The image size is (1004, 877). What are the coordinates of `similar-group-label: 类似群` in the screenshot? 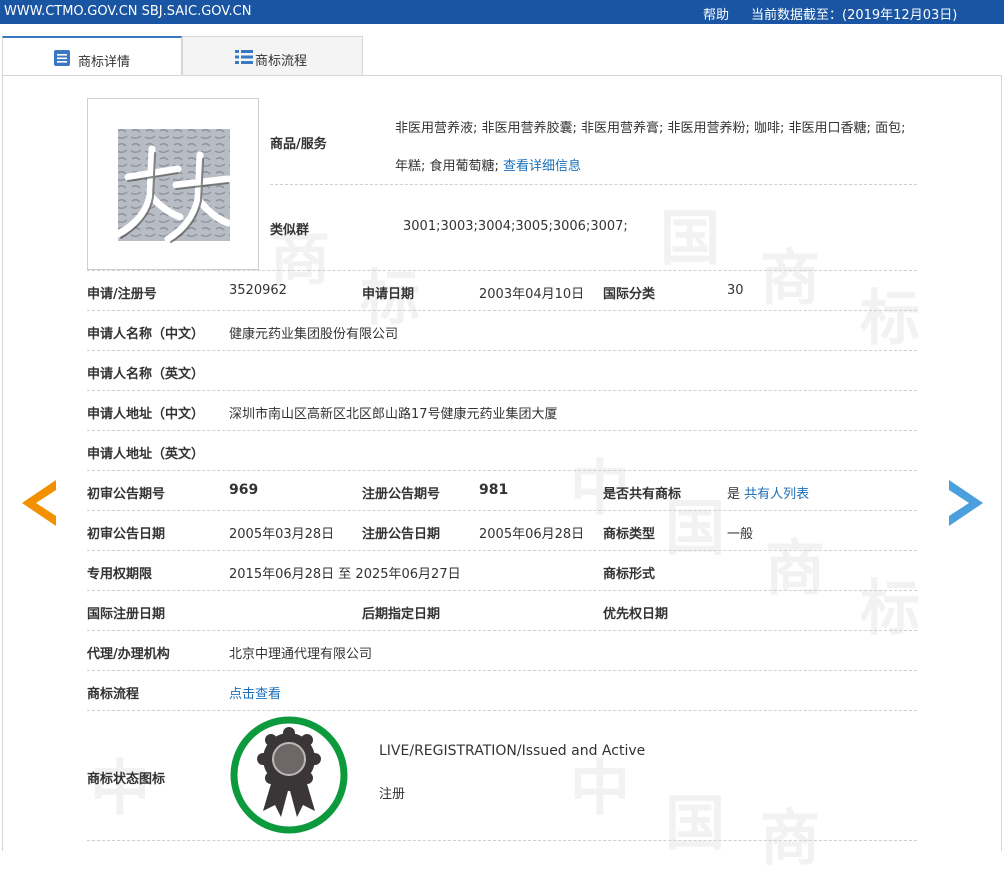 It's located at (290, 230).